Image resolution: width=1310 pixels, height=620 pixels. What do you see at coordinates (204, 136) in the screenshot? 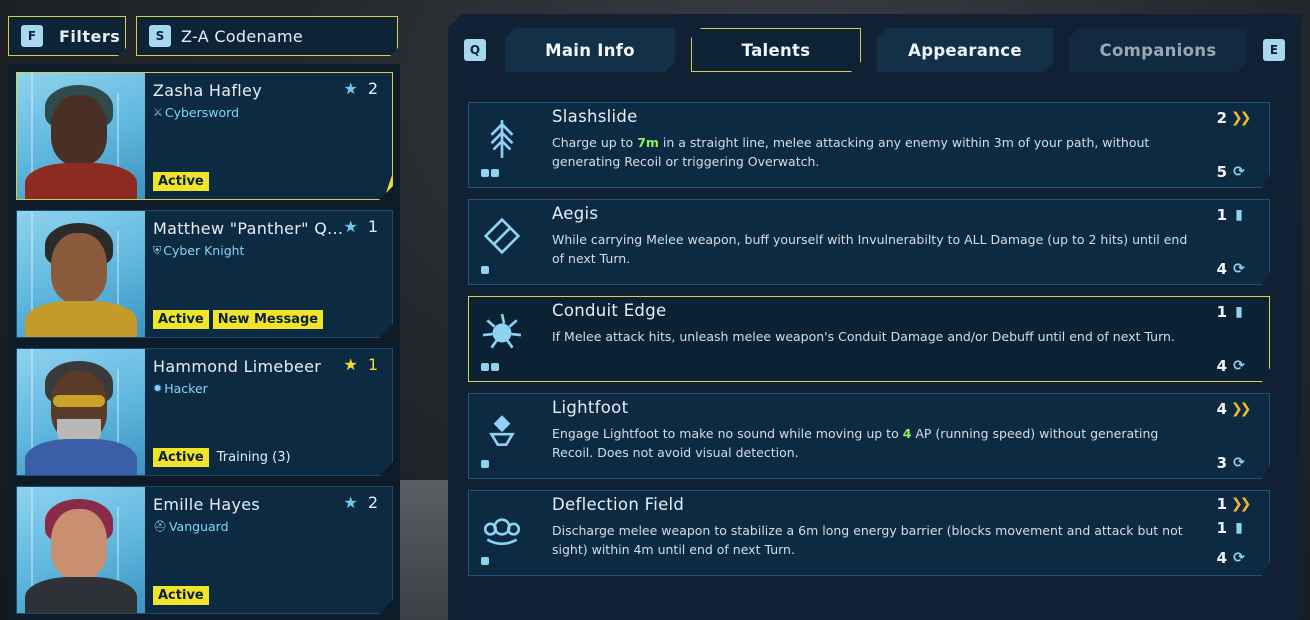
I see `character-card-zasha: Zasha Hafley ⚔ Cybersword ★ 2 Active` at bounding box center [204, 136].